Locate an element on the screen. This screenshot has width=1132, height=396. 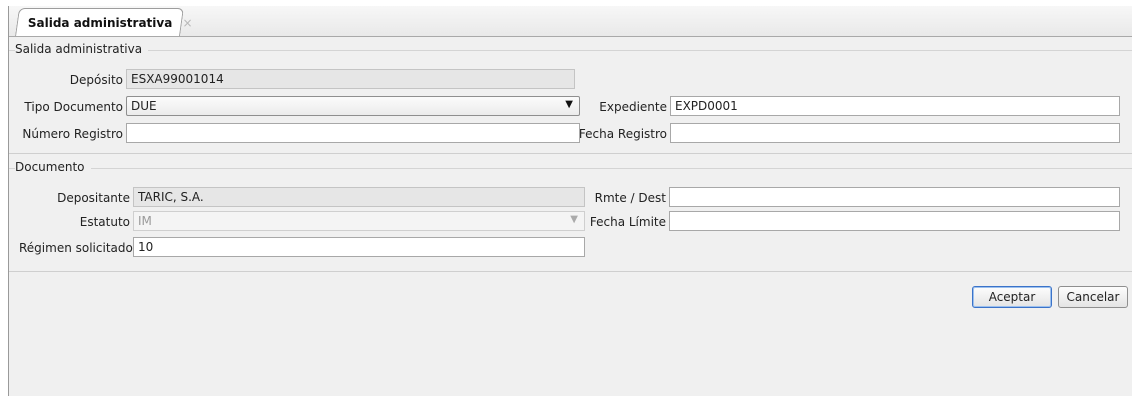
expediente-input: EXPD0001 is located at coordinates (895, 106).